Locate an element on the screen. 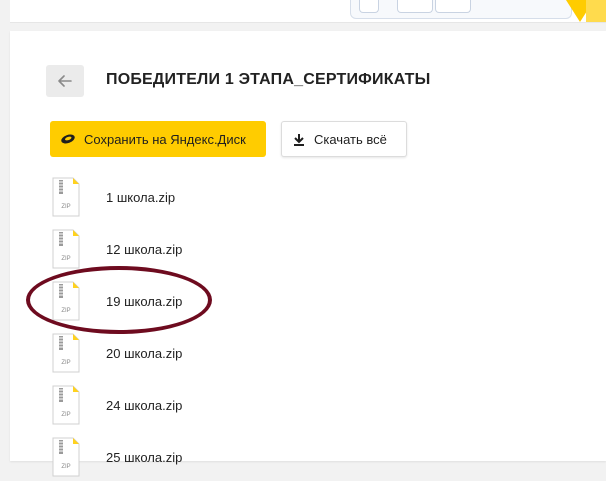 Image resolution: width=606 pixels, height=481 pixels. file-item: ZIP 20 школа.zip is located at coordinates (200, 355).